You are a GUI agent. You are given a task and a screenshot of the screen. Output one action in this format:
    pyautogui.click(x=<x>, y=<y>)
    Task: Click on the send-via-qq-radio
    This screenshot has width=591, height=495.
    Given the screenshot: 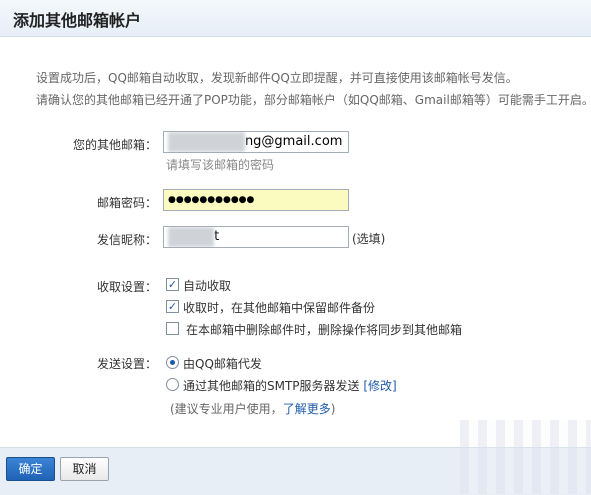 What is the action you would take?
    pyautogui.click(x=172, y=362)
    